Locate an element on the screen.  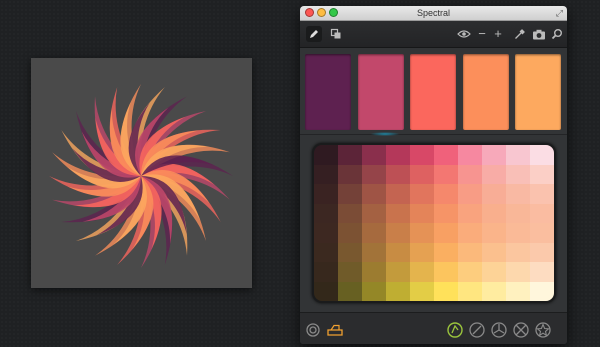
minus-icon: − is located at coordinates (482, 34).